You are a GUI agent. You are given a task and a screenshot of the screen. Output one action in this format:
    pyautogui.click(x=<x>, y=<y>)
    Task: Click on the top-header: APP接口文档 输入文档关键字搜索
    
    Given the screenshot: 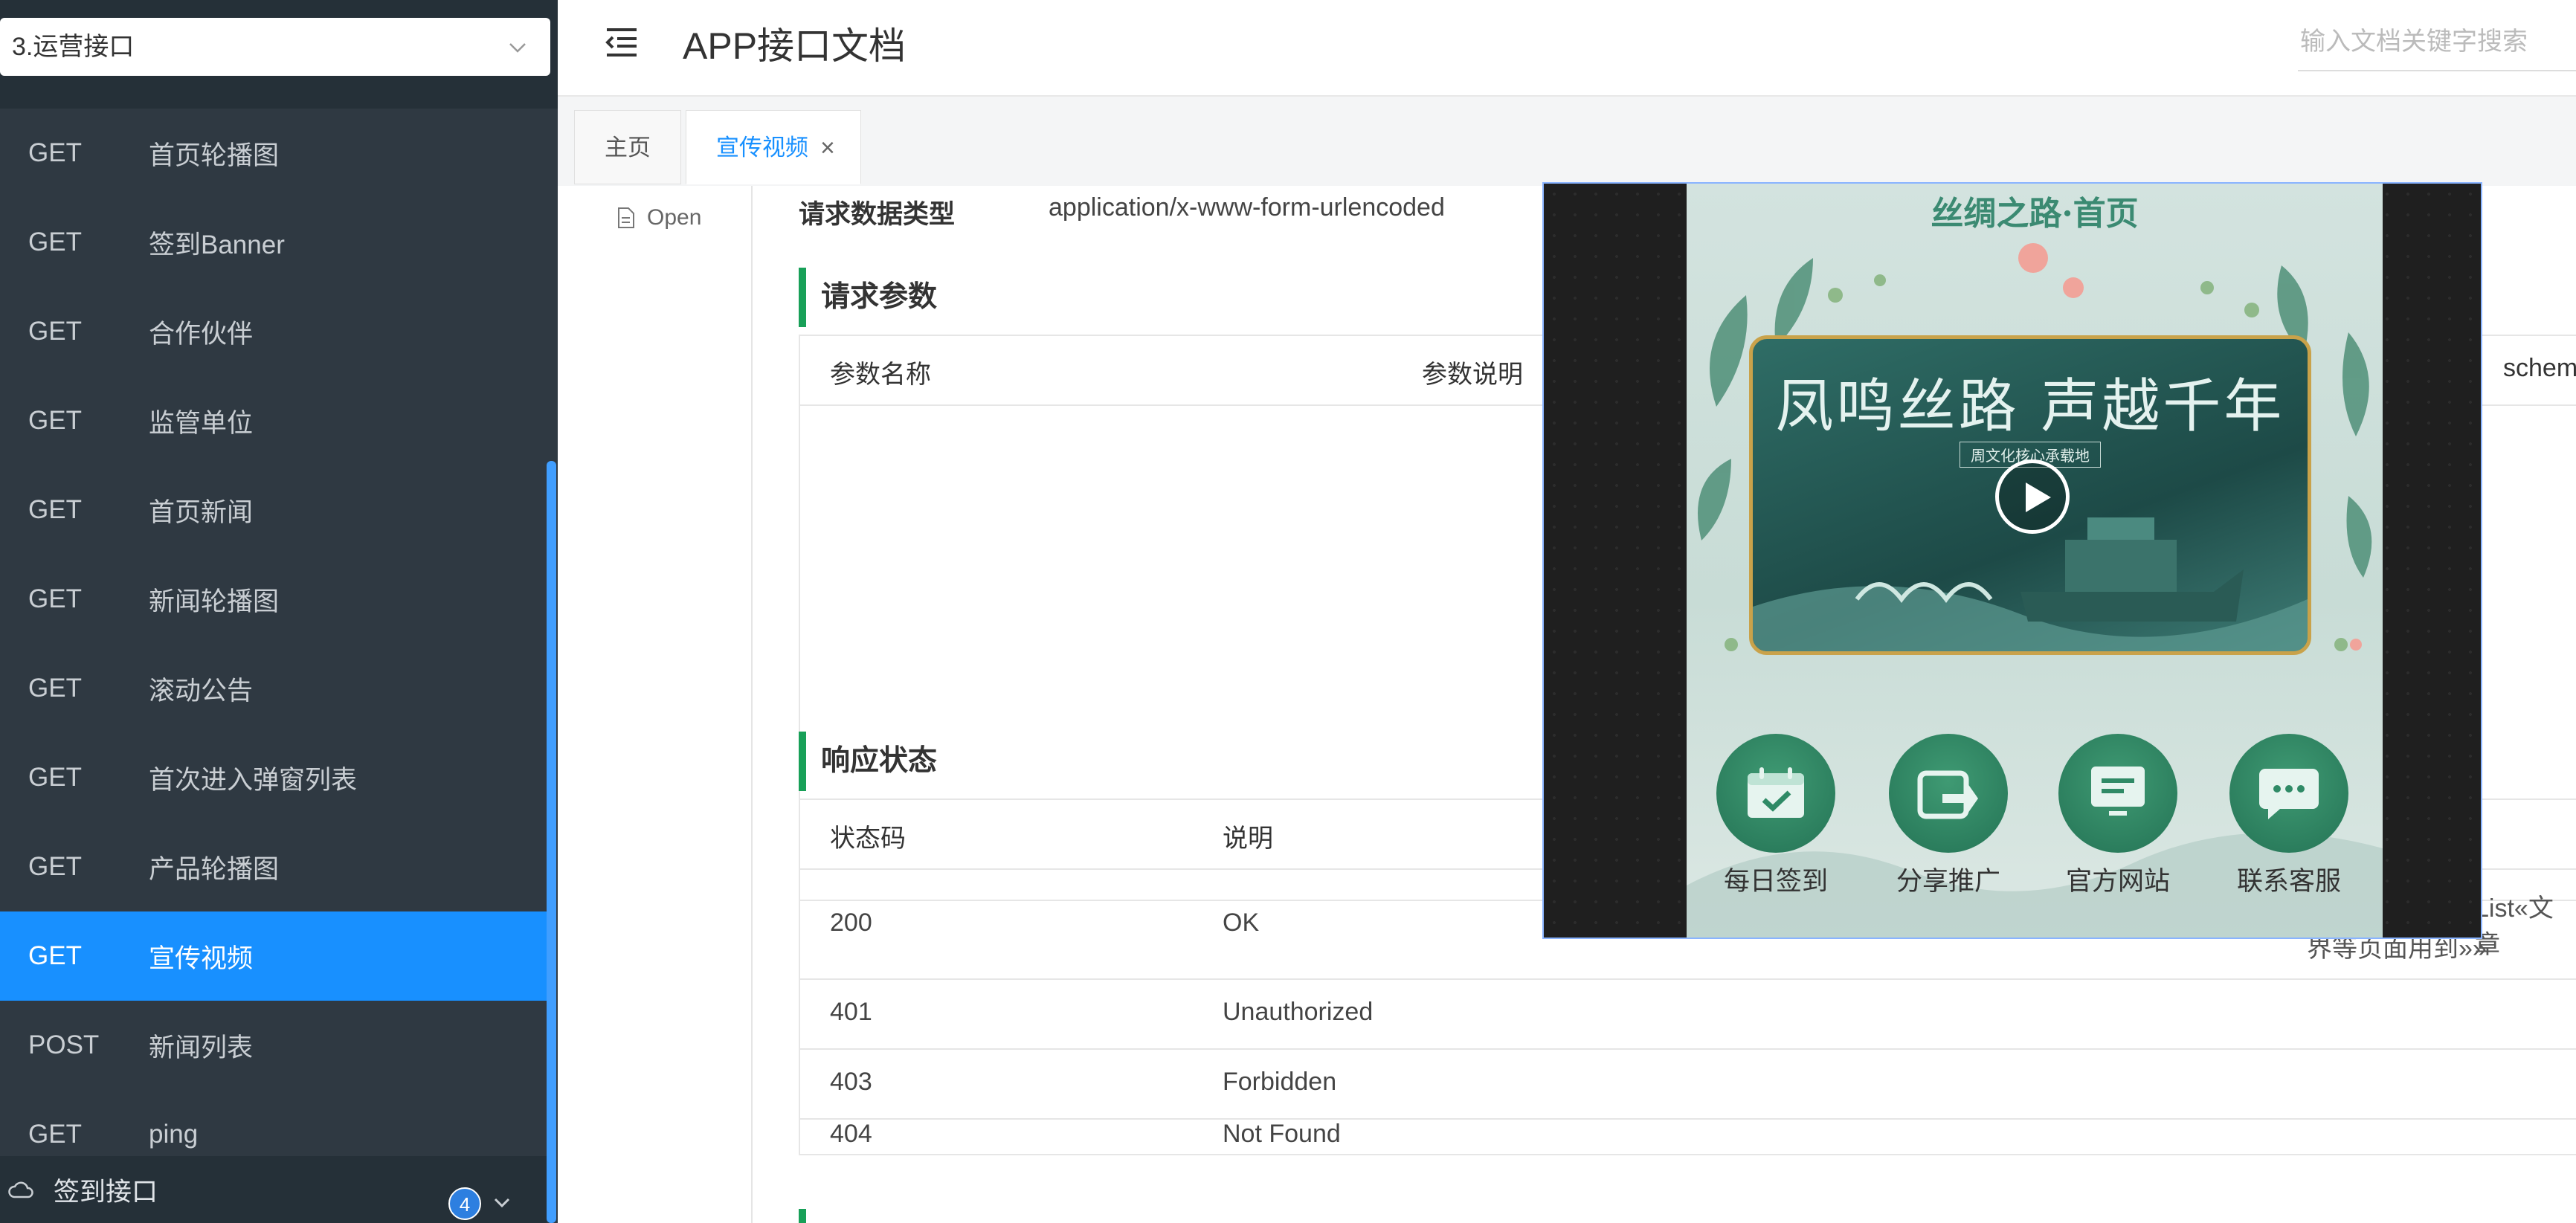 What is the action you would take?
    pyautogui.click(x=1567, y=48)
    